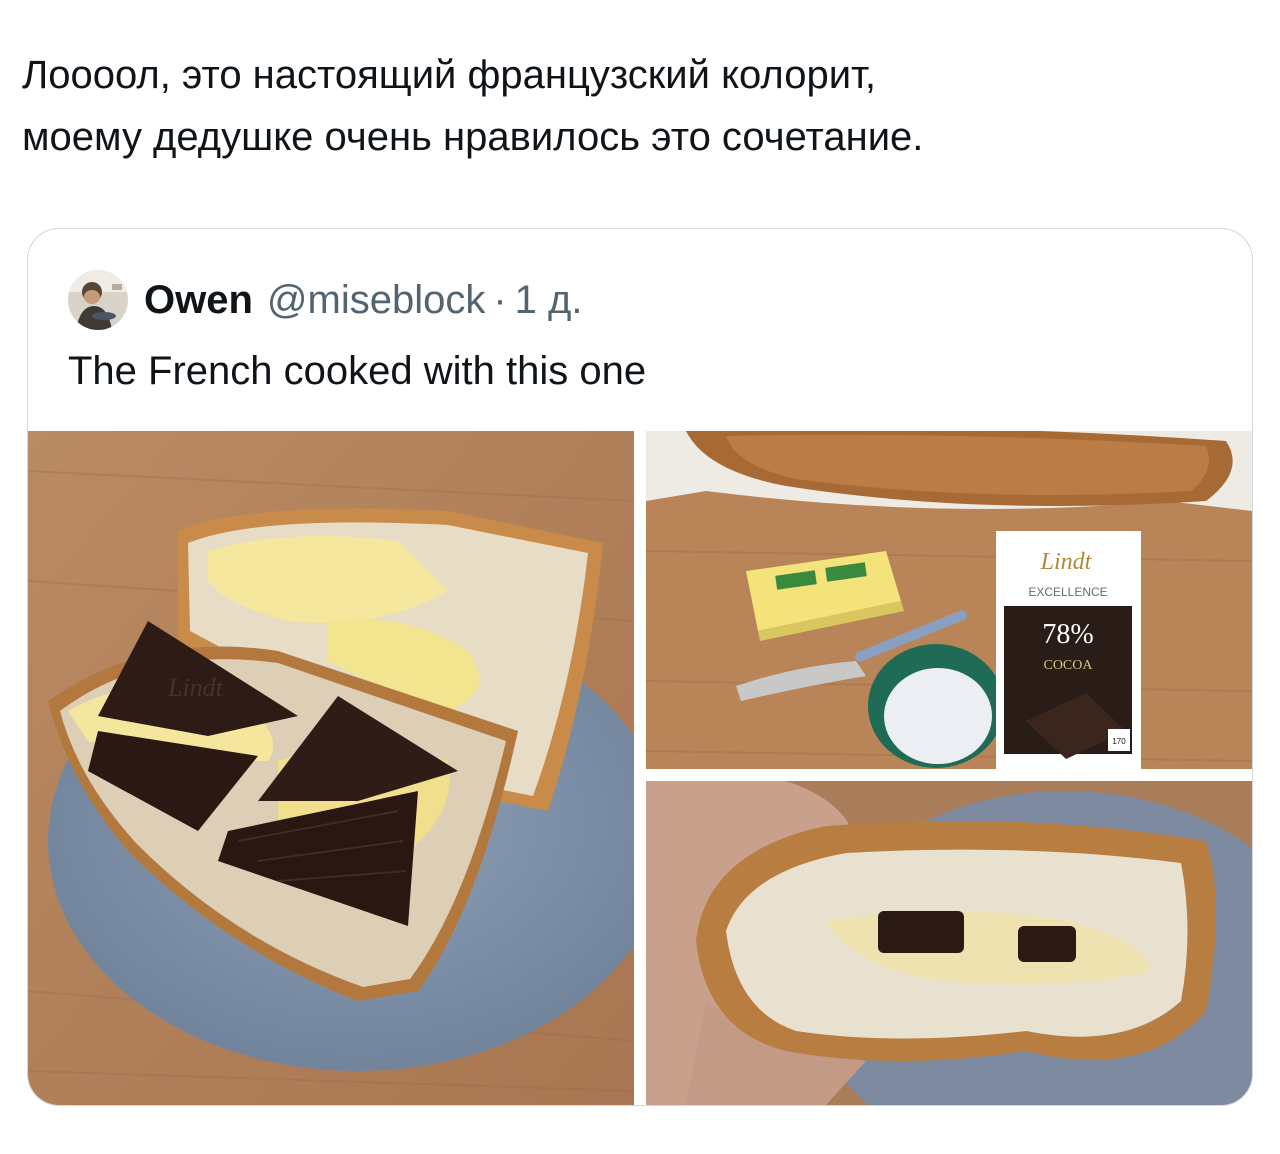 The height and width of the screenshot is (1154, 1280). I want to click on avatar, so click(98, 300).